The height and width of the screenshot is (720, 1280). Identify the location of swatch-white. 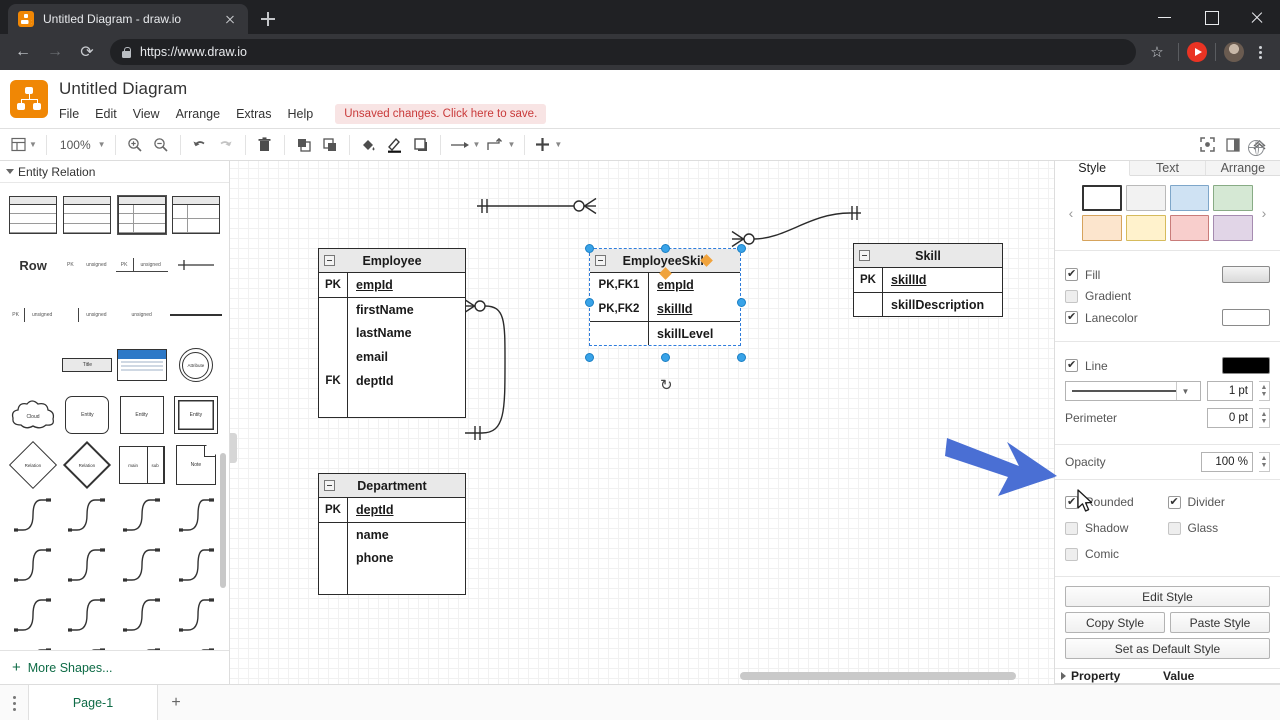
(1102, 198).